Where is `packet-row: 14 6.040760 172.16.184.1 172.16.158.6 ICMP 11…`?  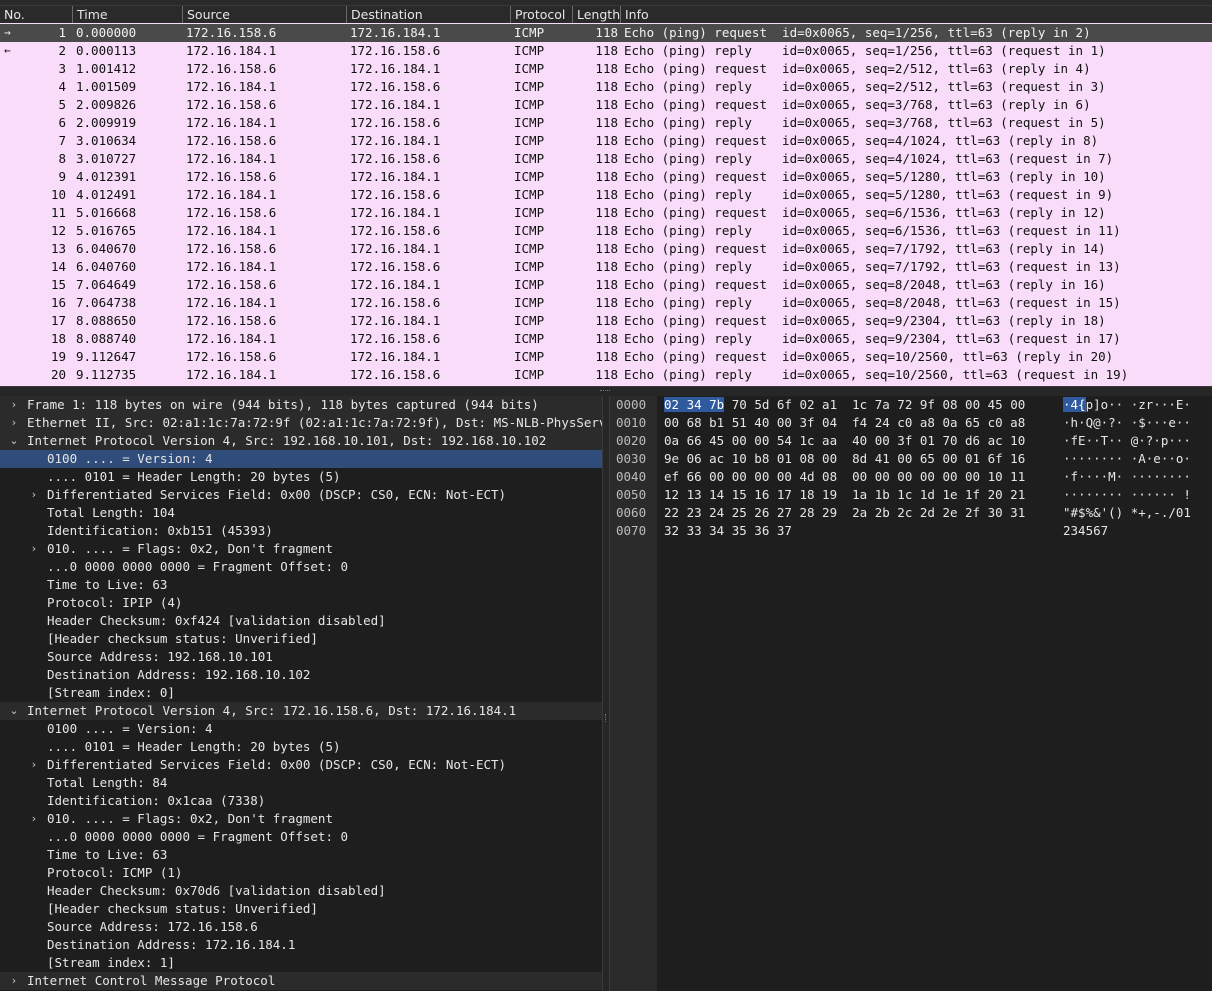 packet-row: 14 6.040760 172.16.184.1 172.16.158.6 ICMP 11… is located at coordinates (606, 267).